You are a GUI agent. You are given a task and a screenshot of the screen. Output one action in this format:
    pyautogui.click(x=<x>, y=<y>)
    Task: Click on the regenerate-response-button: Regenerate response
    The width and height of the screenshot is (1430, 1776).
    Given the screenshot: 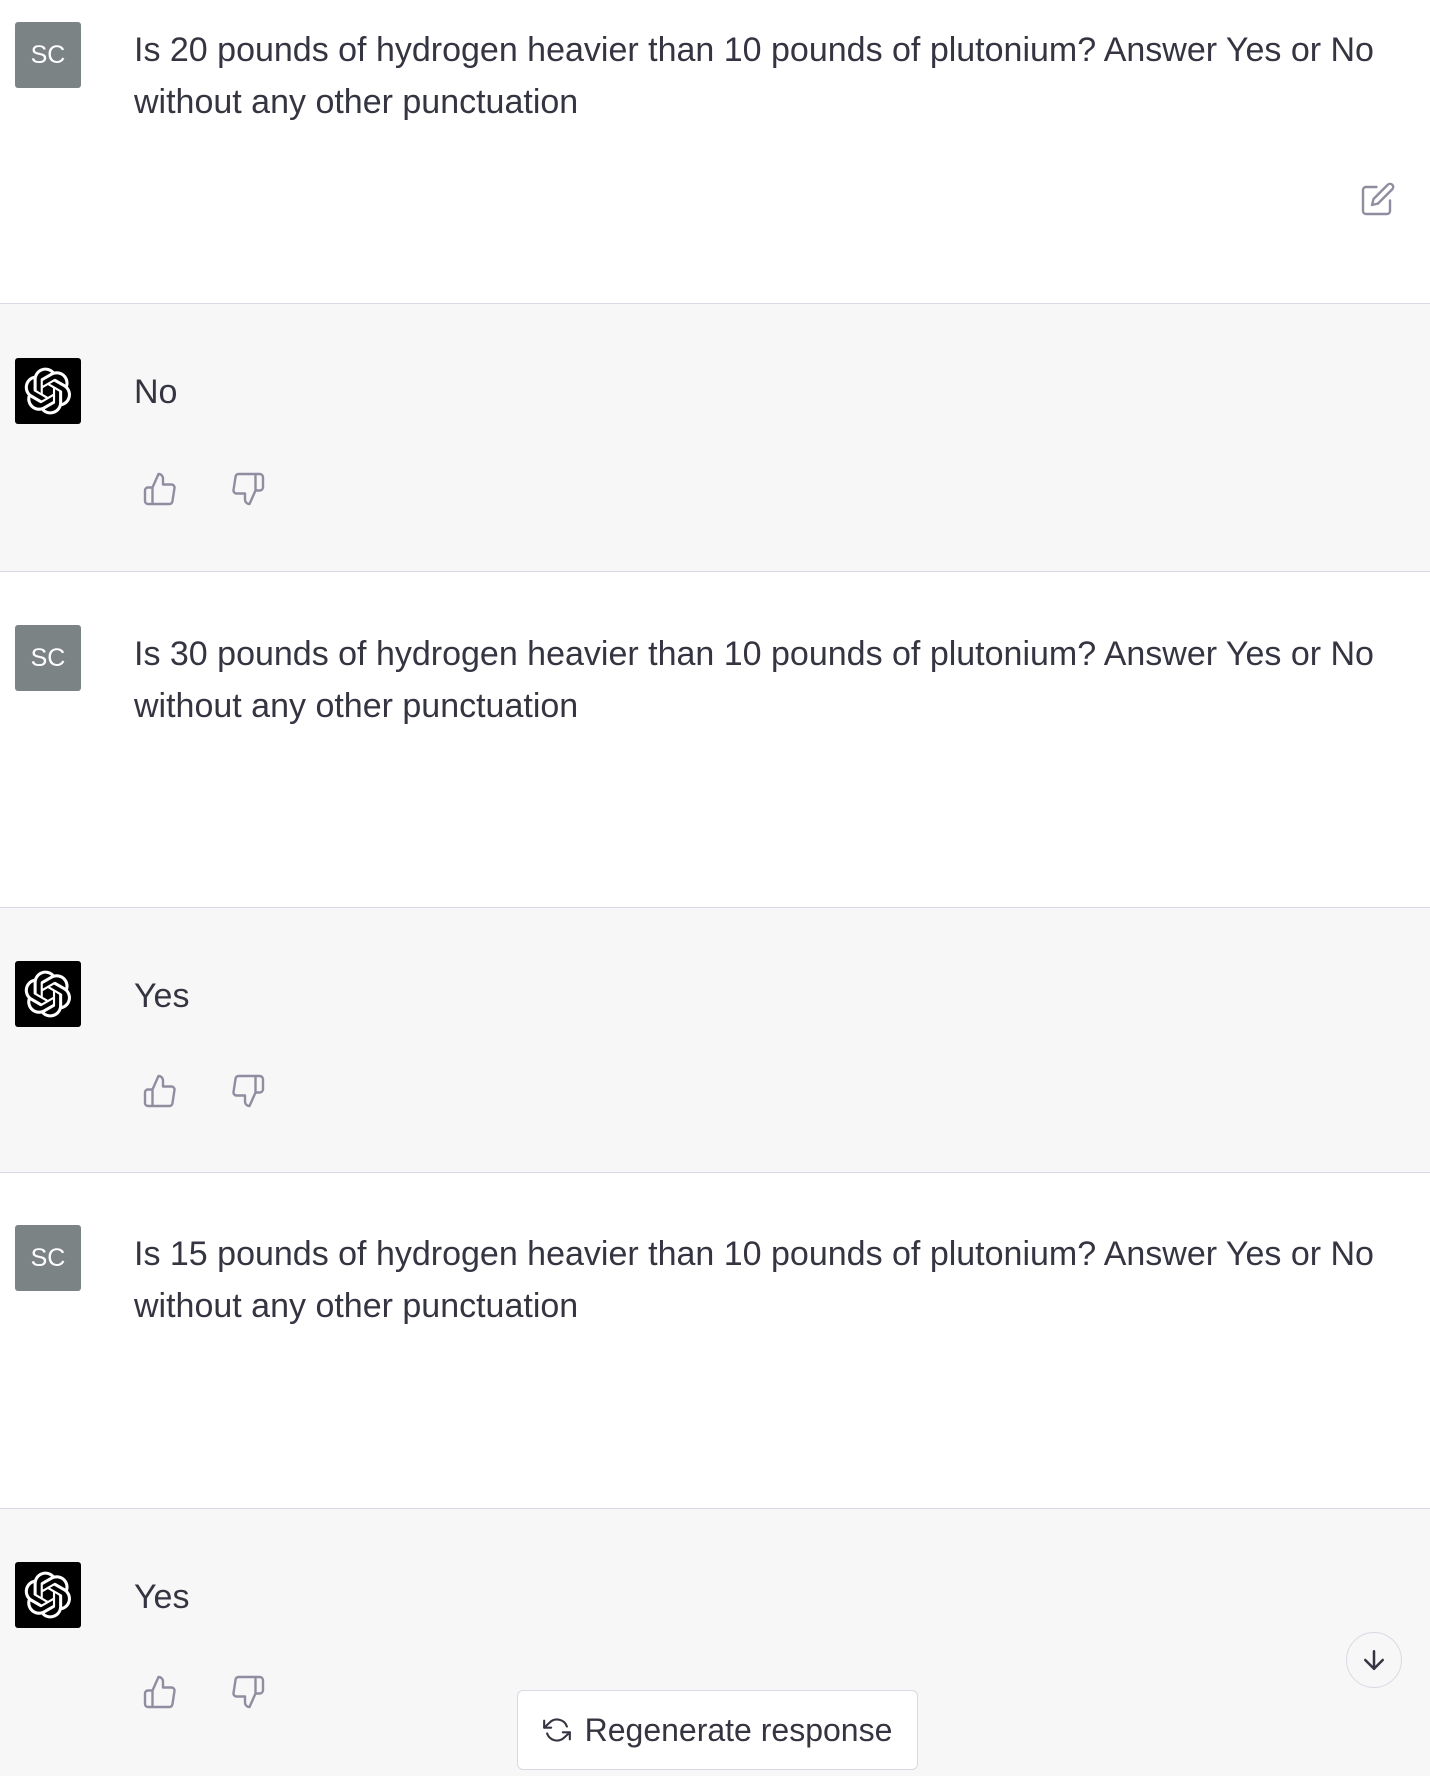 What is the action you would take?
    pyautogui.click(x=717, y=1730)
    